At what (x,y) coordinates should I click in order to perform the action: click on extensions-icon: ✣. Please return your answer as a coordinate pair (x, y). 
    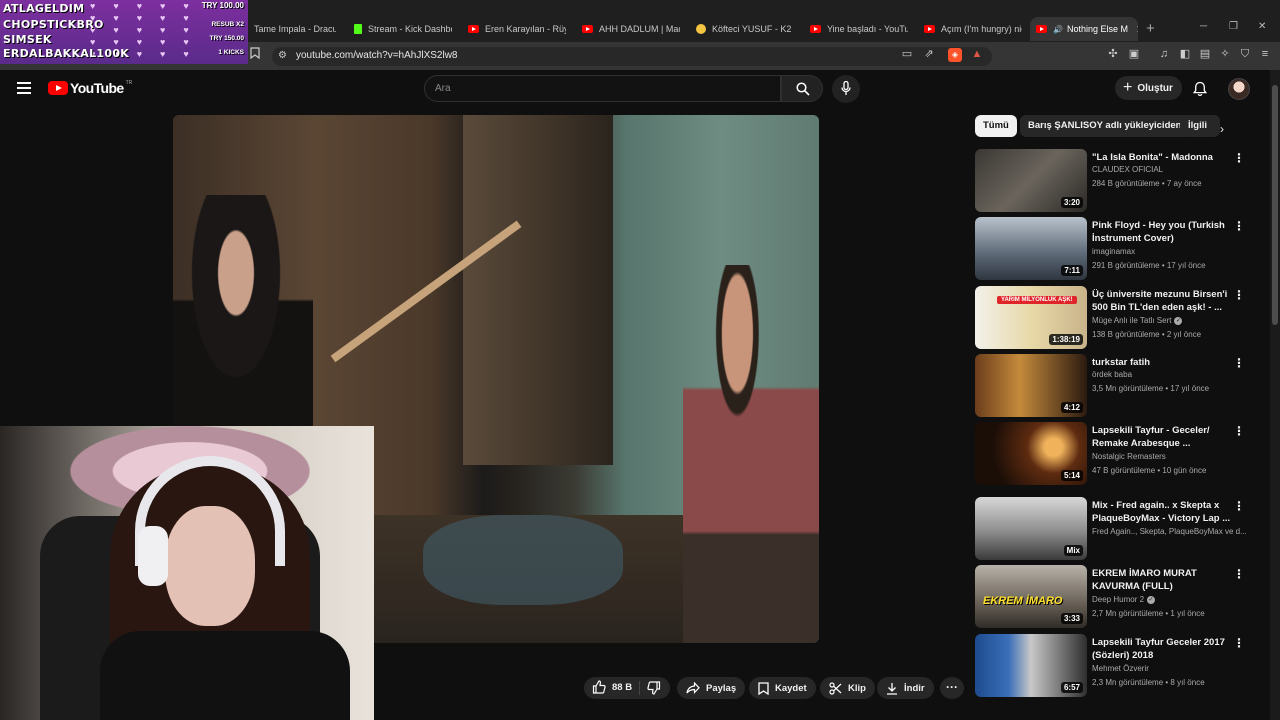
    Looking at the image, I should click on (1113, 54).